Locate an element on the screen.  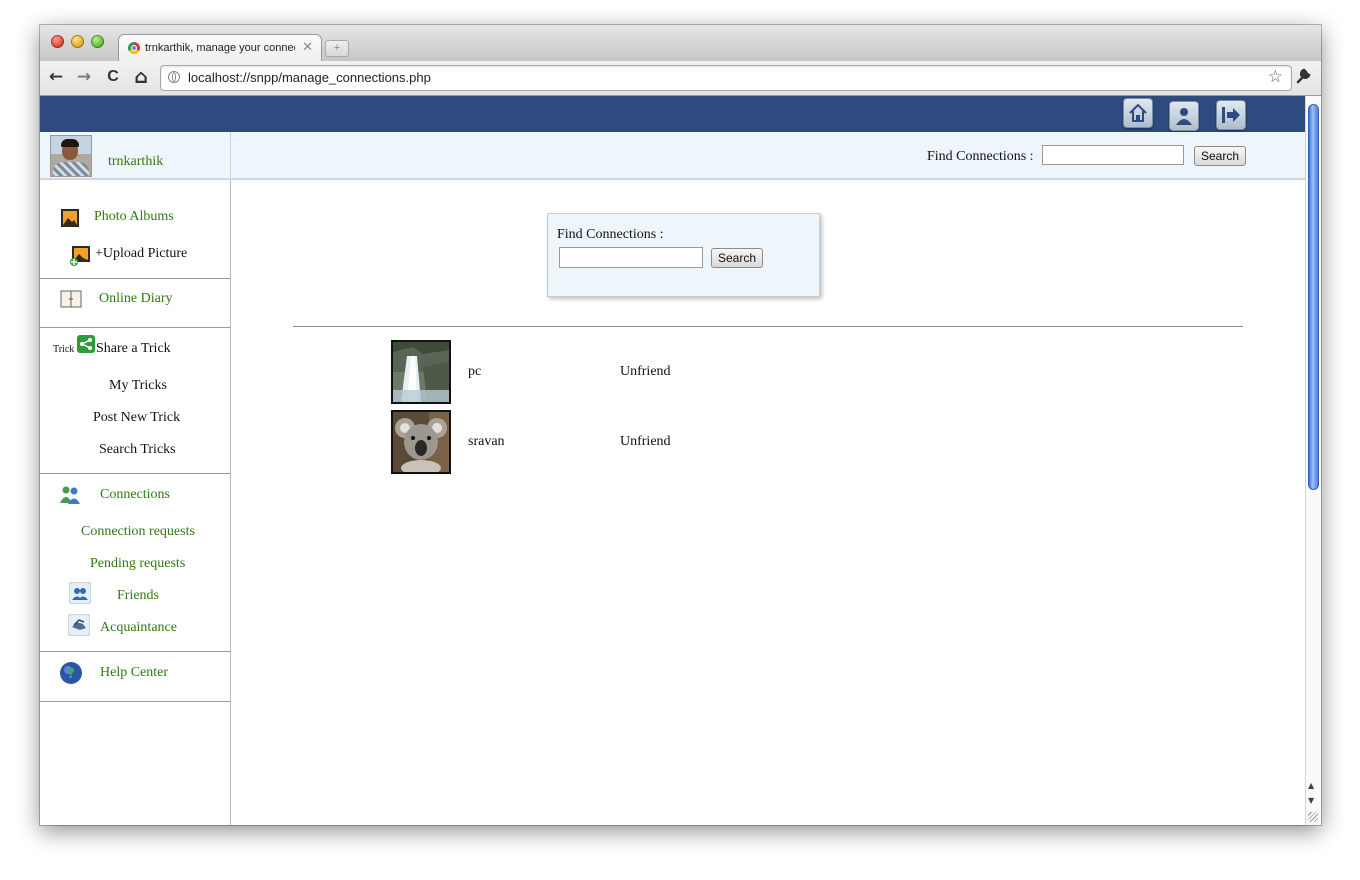
content-divider is located at coordinates (768, 326).